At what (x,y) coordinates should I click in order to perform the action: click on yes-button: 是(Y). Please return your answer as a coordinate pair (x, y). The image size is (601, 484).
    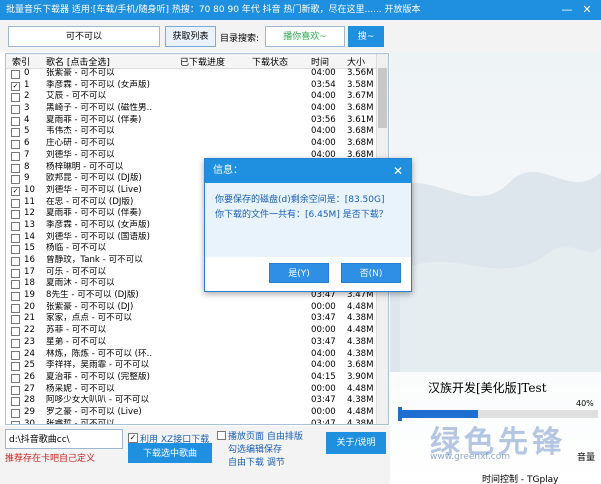
    Looking at the image, I should click on (299, 273).